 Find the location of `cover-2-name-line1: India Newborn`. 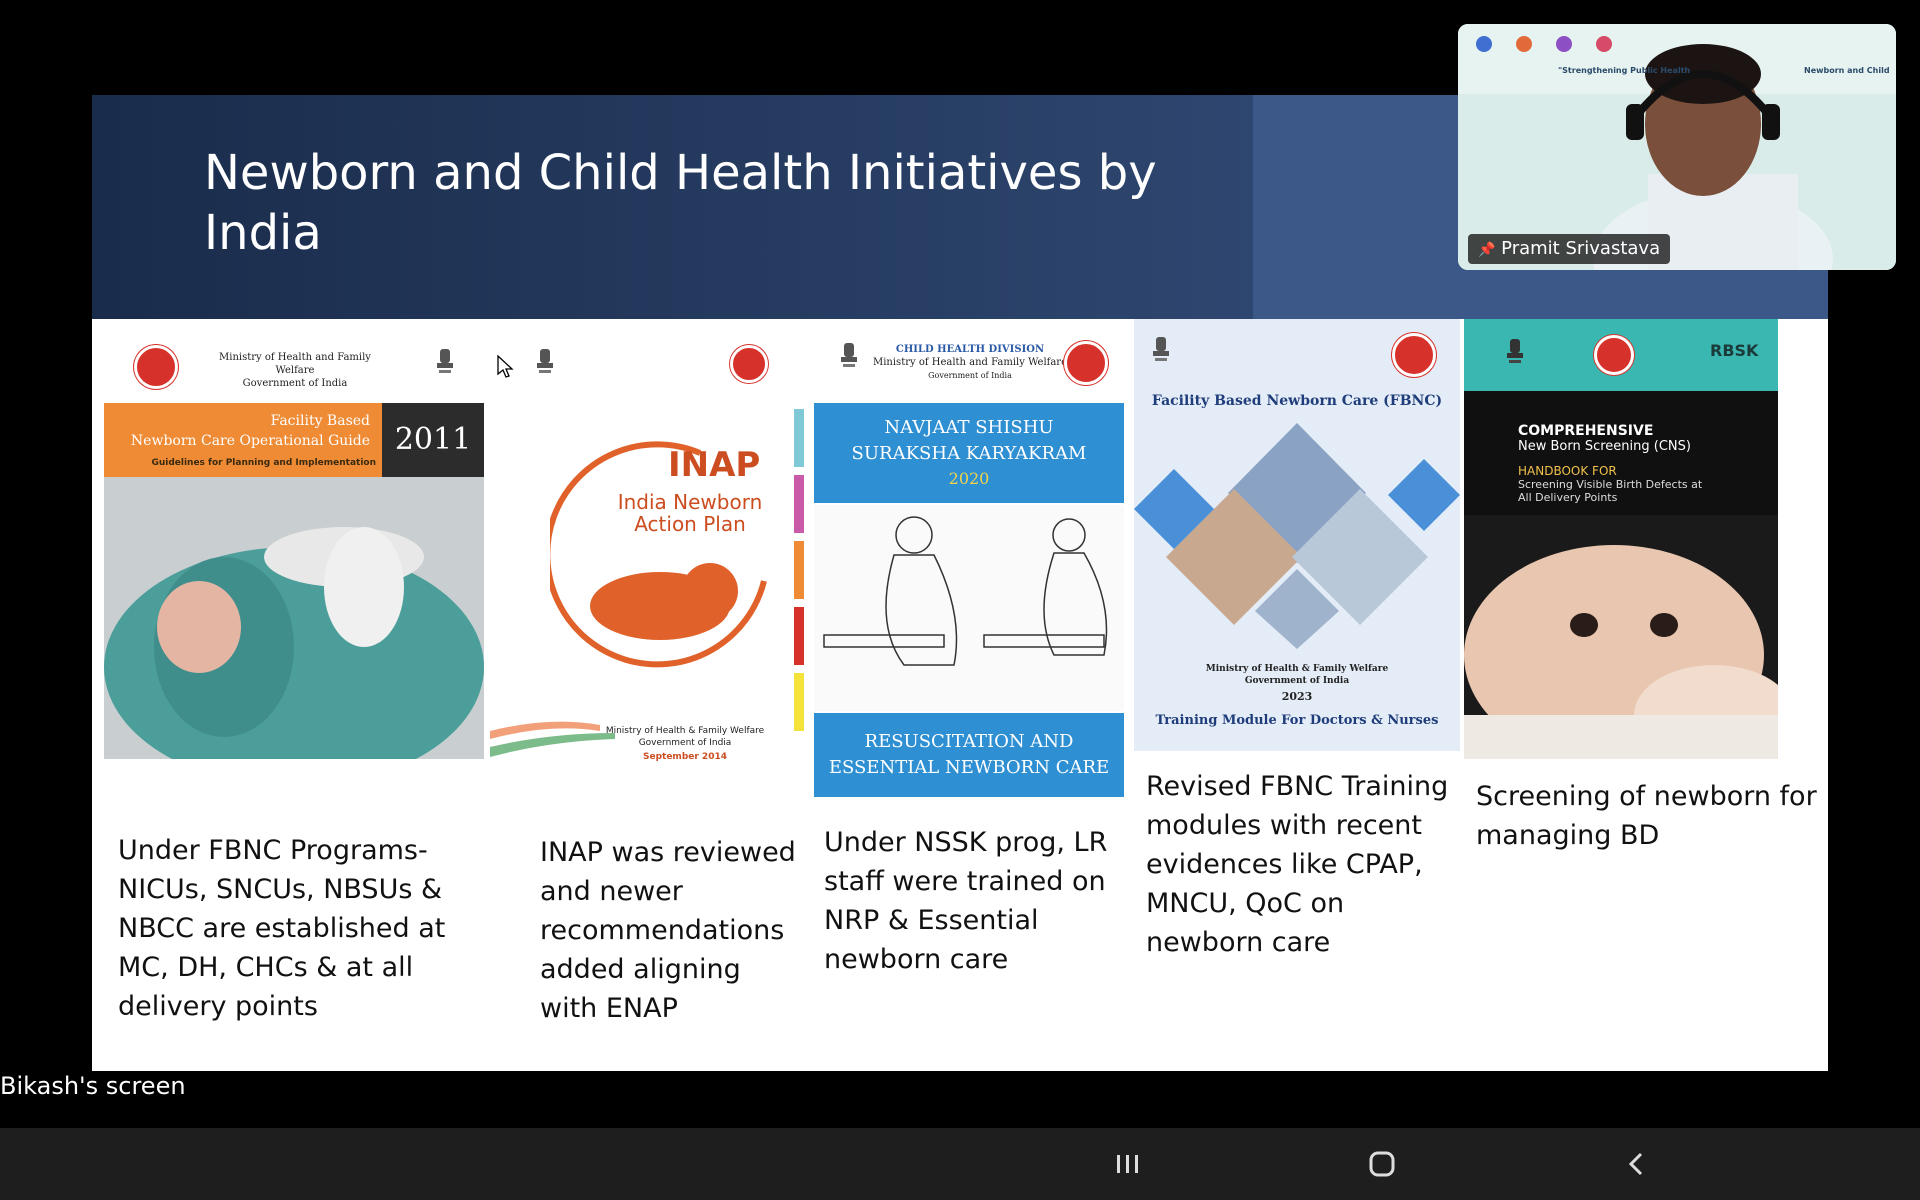

cover-2-name-line1: India Newborn is located at coordinates (690, 502).